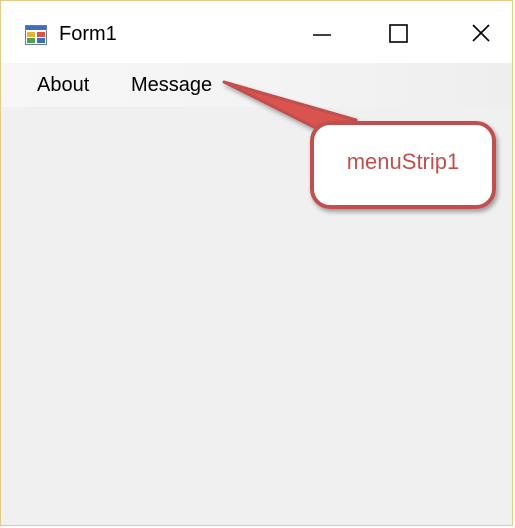 This screenshot has width=515, height=528. Describe the element at coordinates (256, 32) in the screenshot. I see `title-bar: Form1` at that location.